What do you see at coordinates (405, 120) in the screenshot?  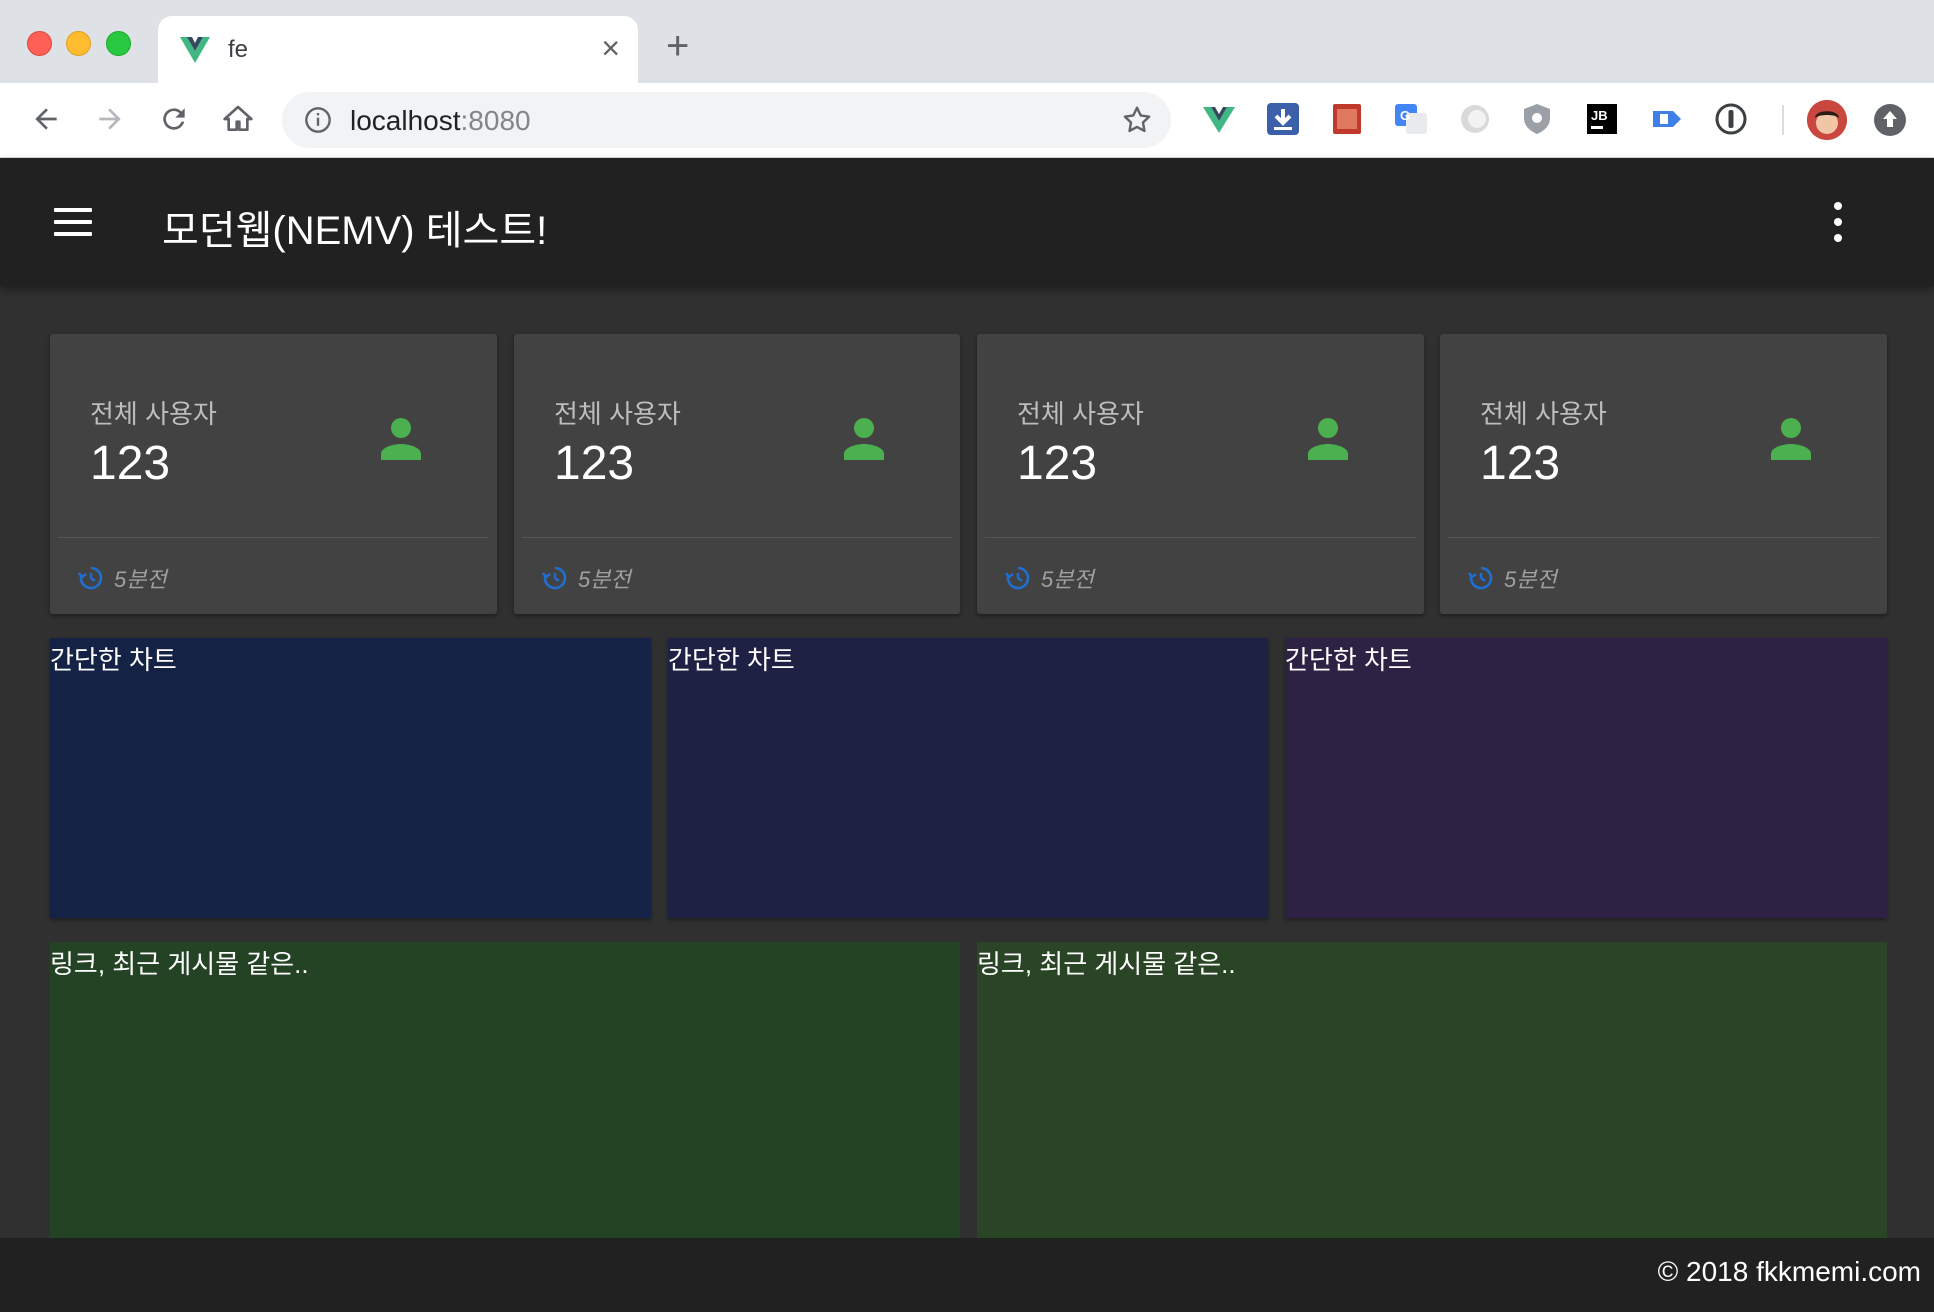 I see `url-host: localhost` at bounding box center [405, 120].